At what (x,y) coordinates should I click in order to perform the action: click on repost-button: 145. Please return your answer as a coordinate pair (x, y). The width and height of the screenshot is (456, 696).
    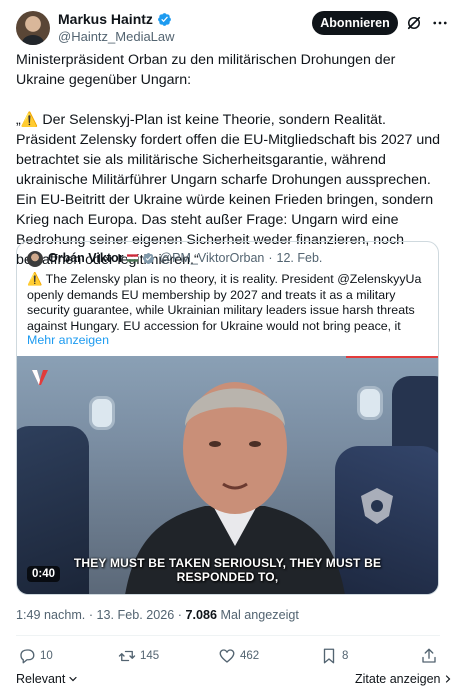
    Looking at the image, I should click on (138, 656).